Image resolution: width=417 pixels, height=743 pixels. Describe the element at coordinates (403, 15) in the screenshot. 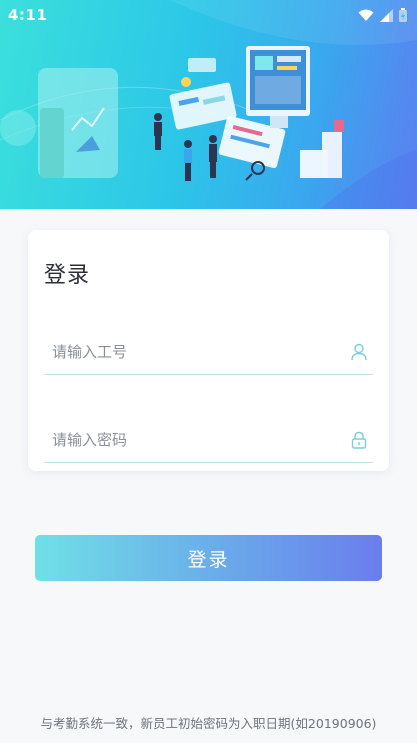

I see `battery-icon` at that location.